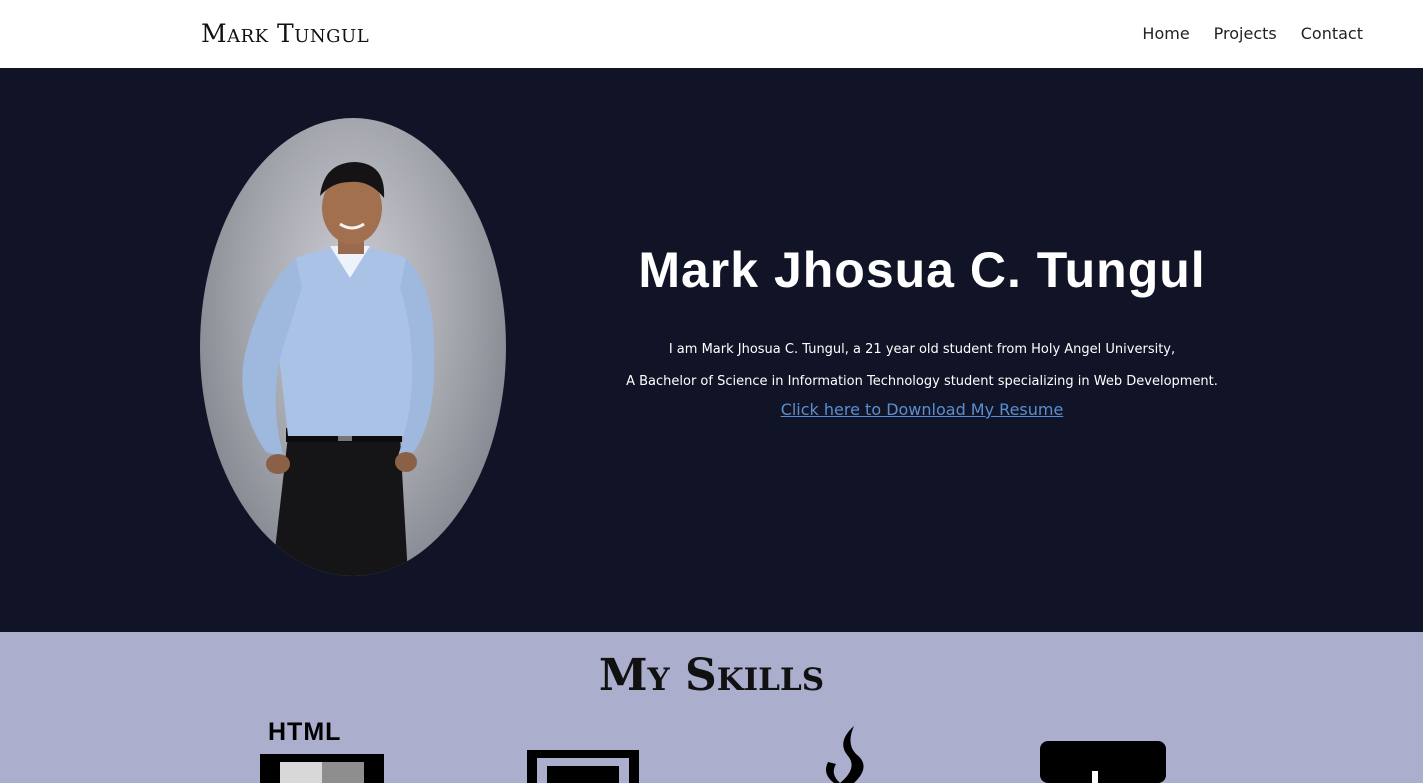  What do you see at coordinates (285, 33) in the screenshot?
I see `brand-logo: Mark Tungul` at bounding box center [285, 33].